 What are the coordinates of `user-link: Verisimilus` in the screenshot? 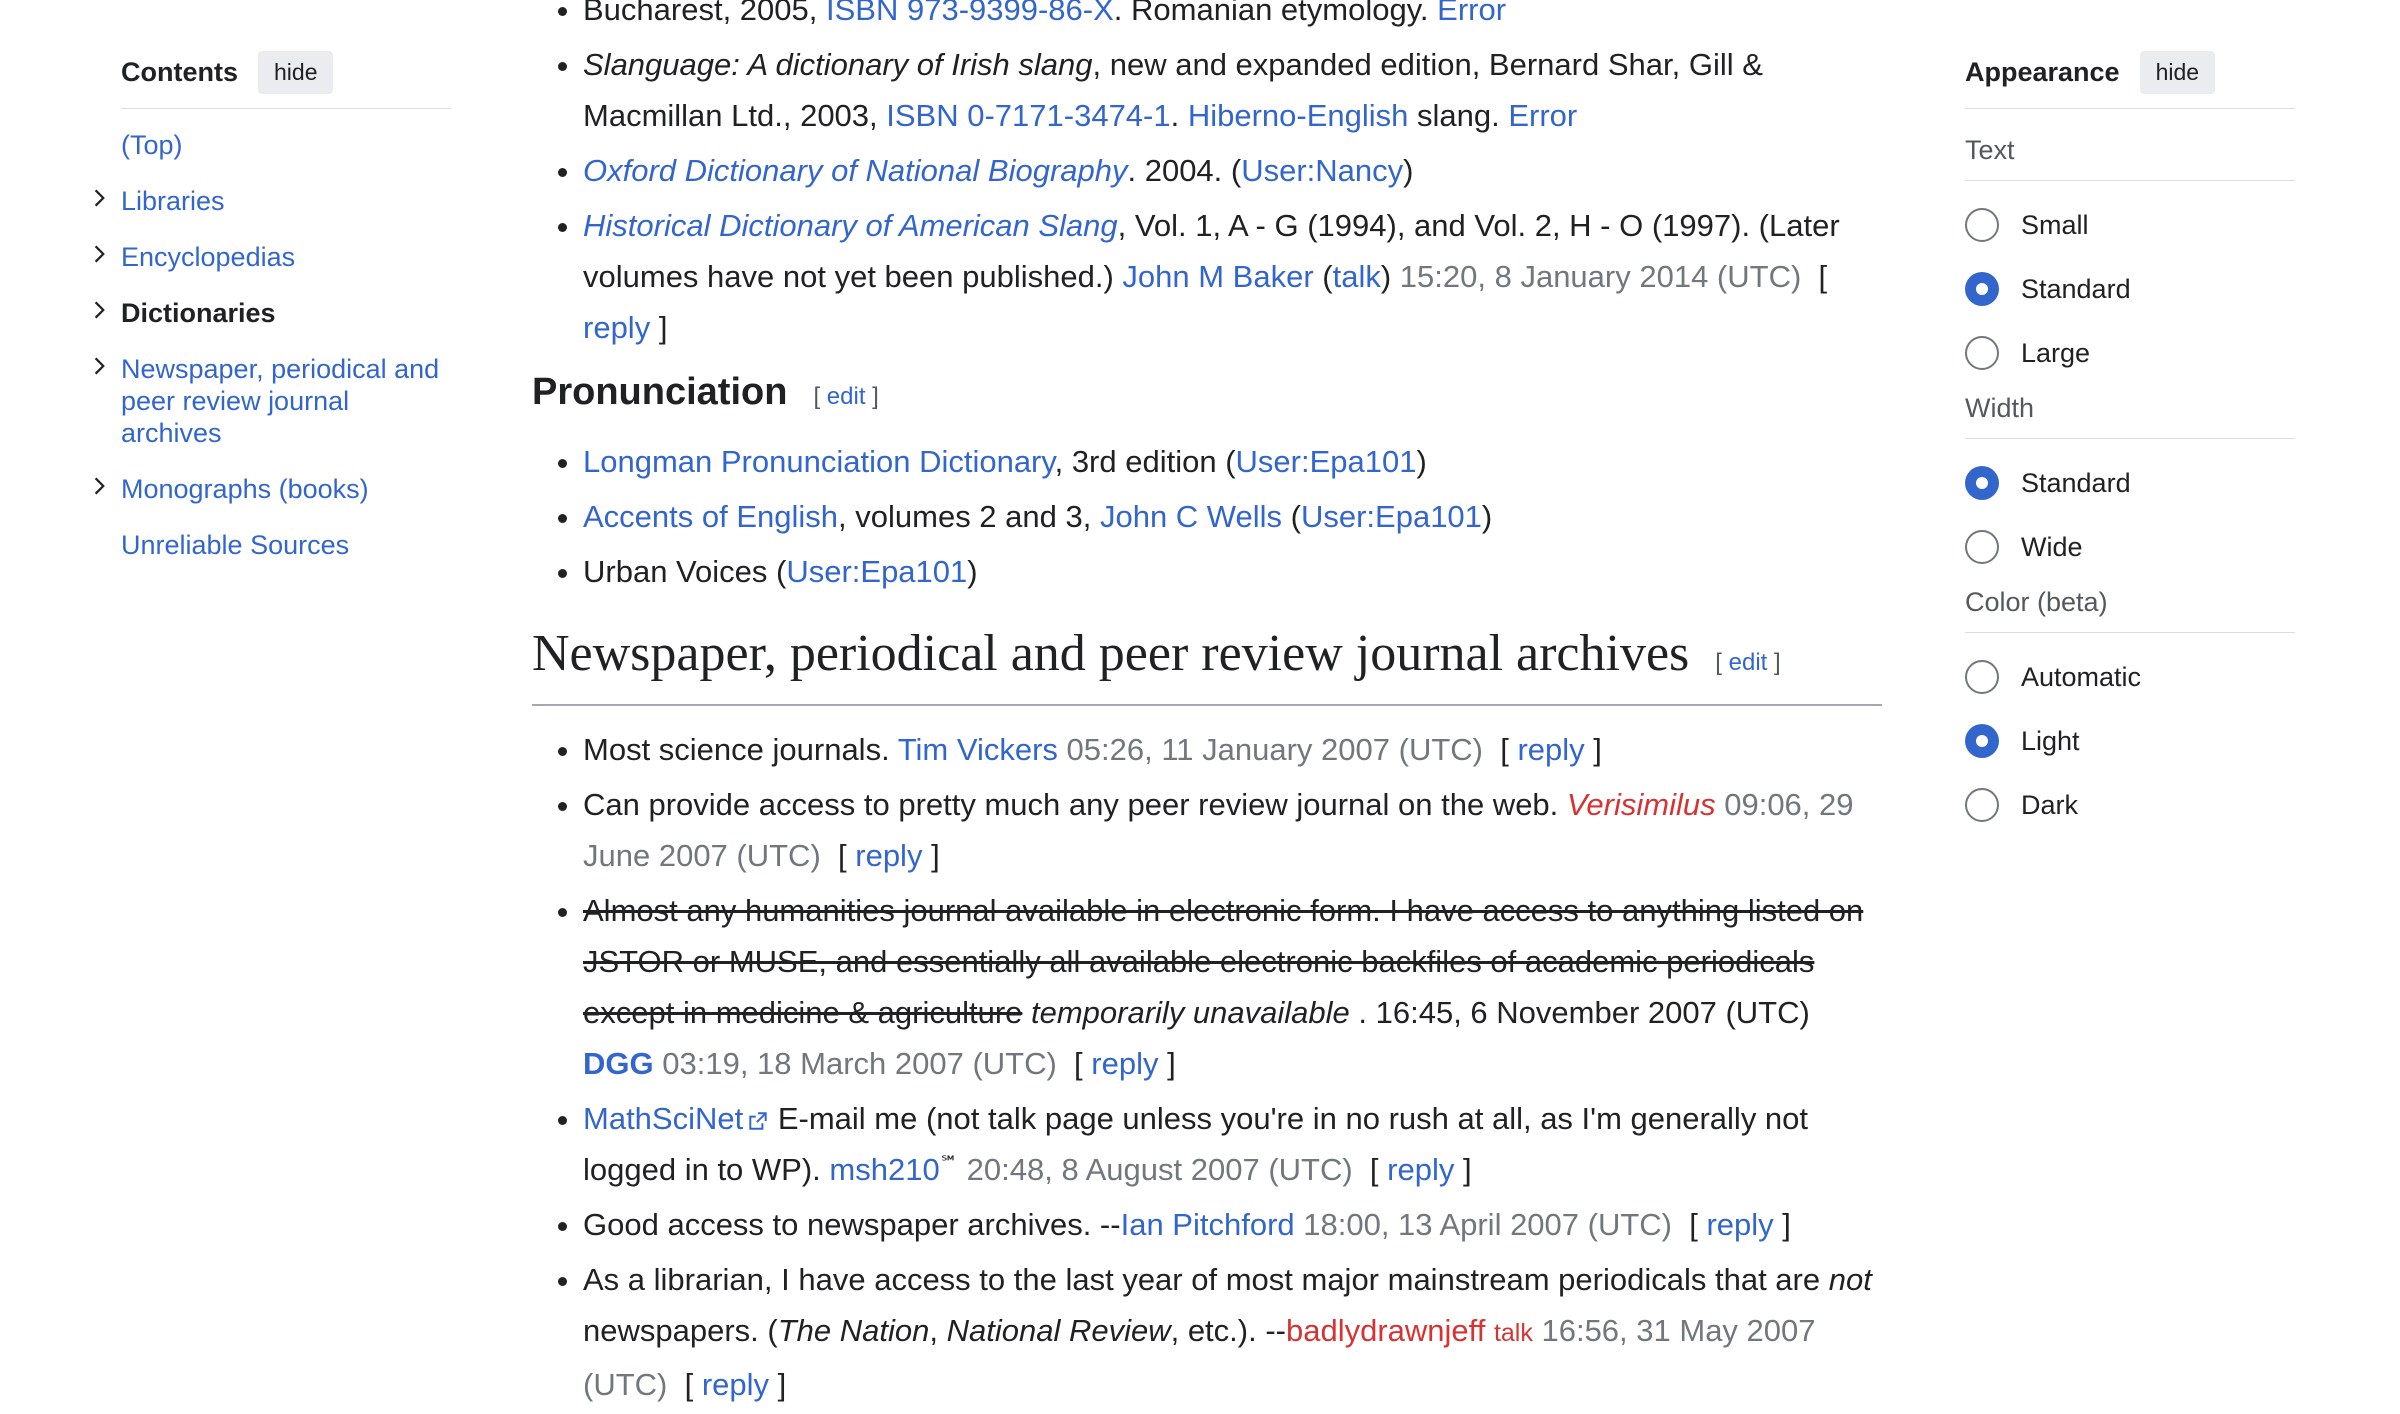 It's located at (1641, 804).